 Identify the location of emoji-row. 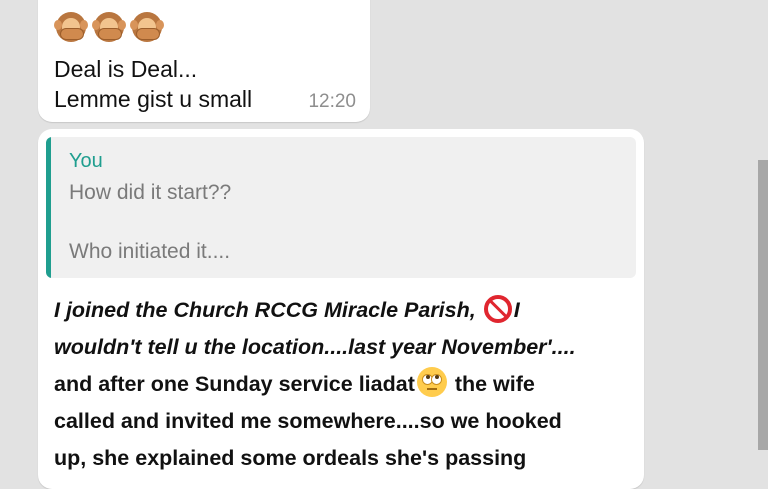
(109, 27).